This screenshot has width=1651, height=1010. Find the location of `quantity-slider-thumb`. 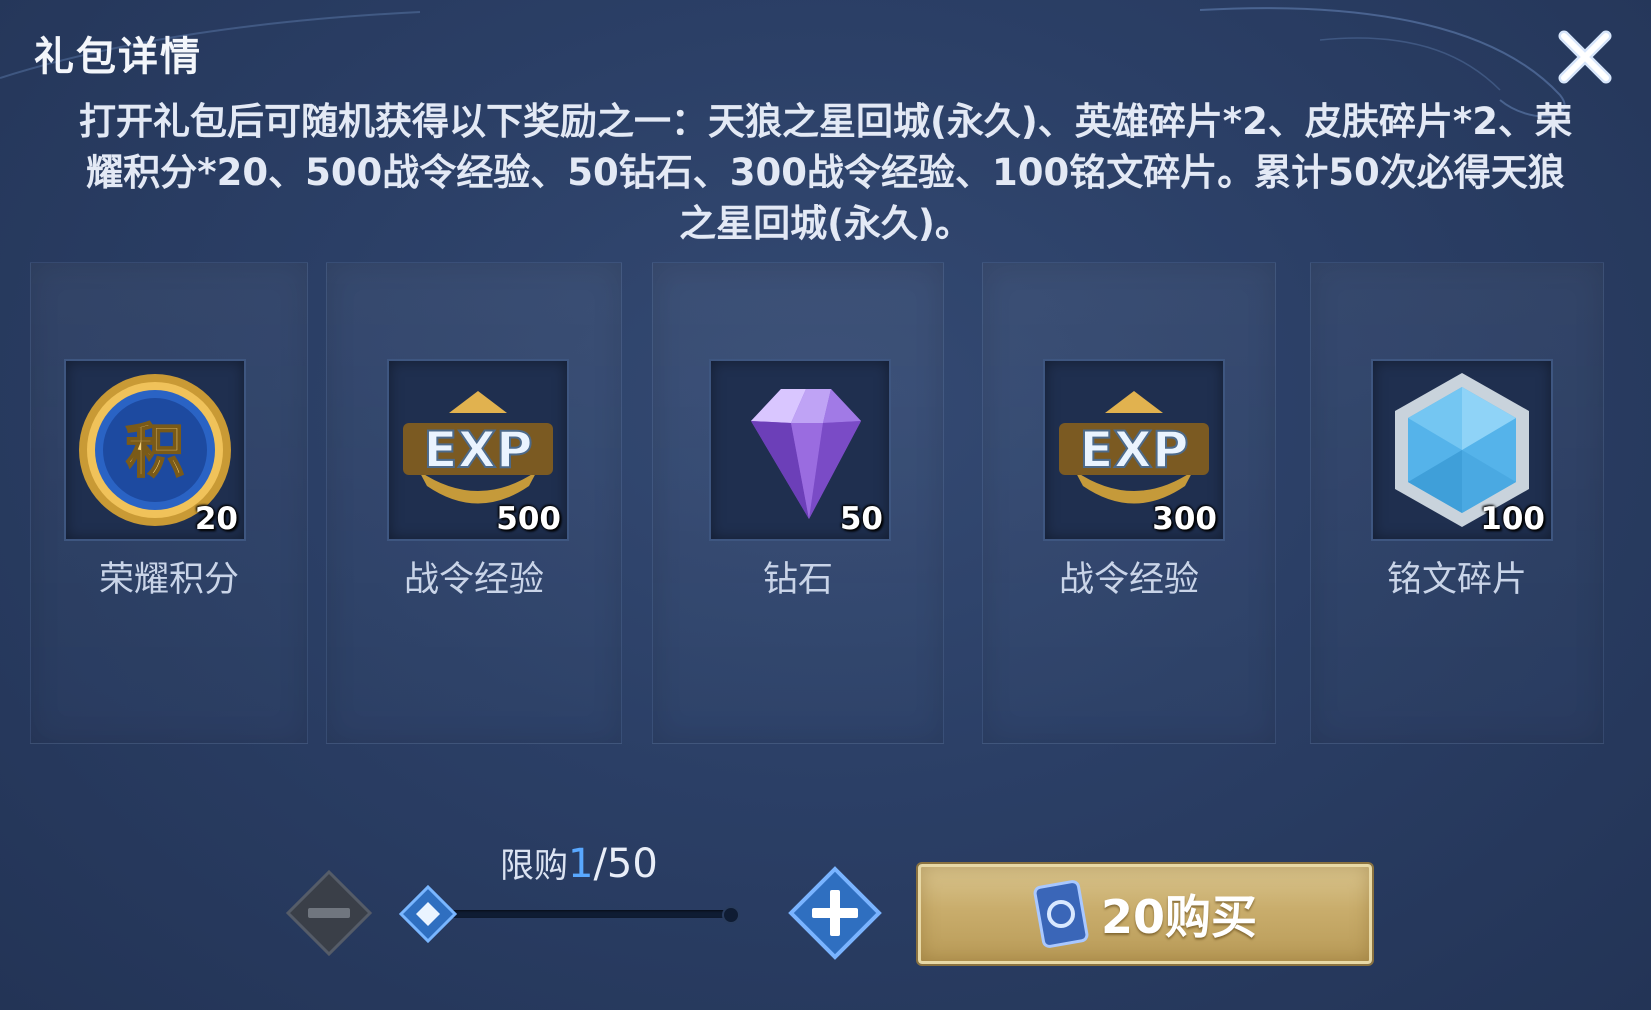

quantity-slider-thumb is located at coordinates (428, 914).